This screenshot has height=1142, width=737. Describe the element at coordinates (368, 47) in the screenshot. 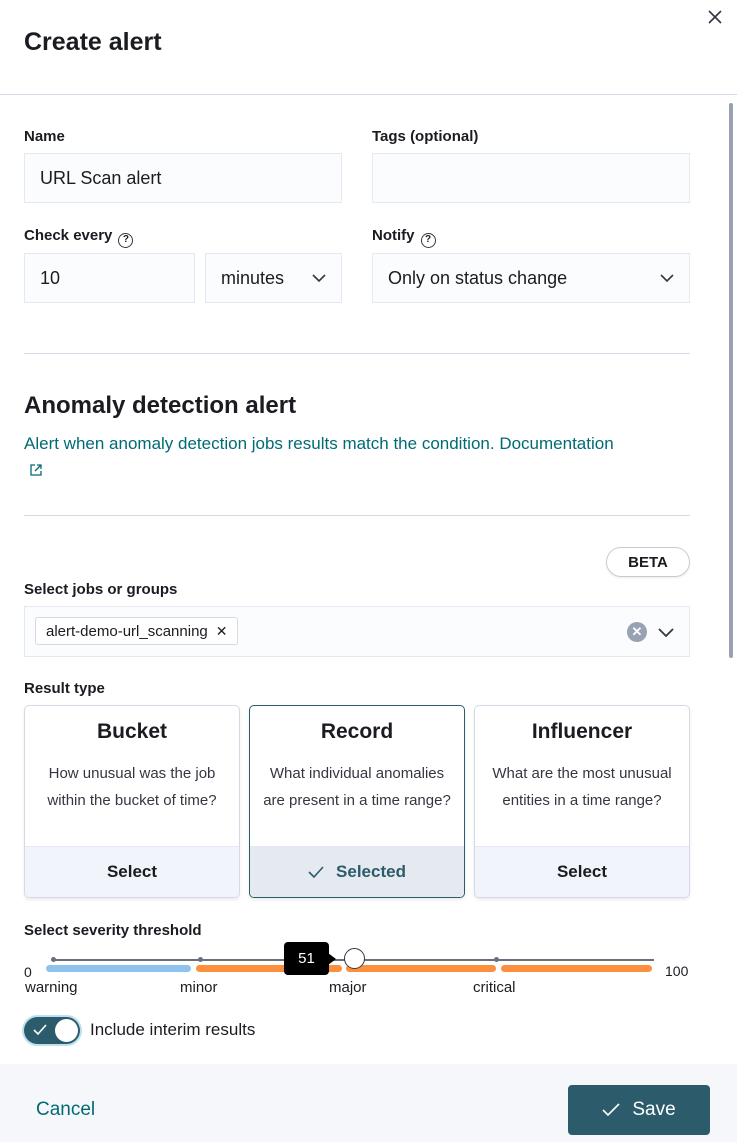

I see `flyout-header: Create alert` at that location.